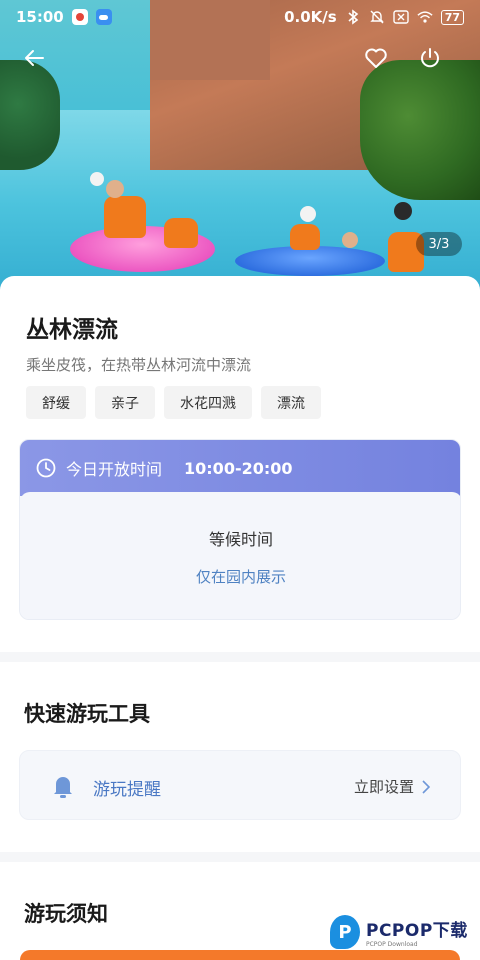 The width and height of the screenshot is (480, 960). Describe the element at coordinates (63, 787) in the screenshot. I see `bell-icon` at that location.